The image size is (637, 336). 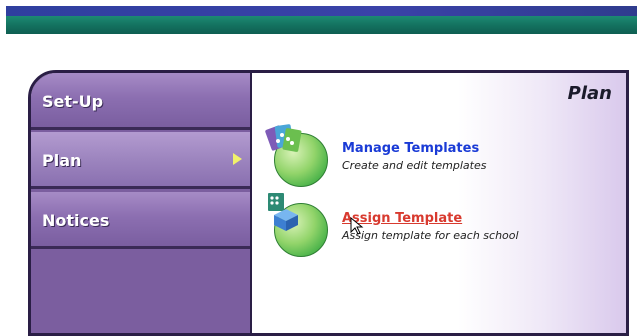 What do you see at coordinates (283, 138) in the screenshot?
I see `template-sheets-icon` at bounding box center [283, 138].